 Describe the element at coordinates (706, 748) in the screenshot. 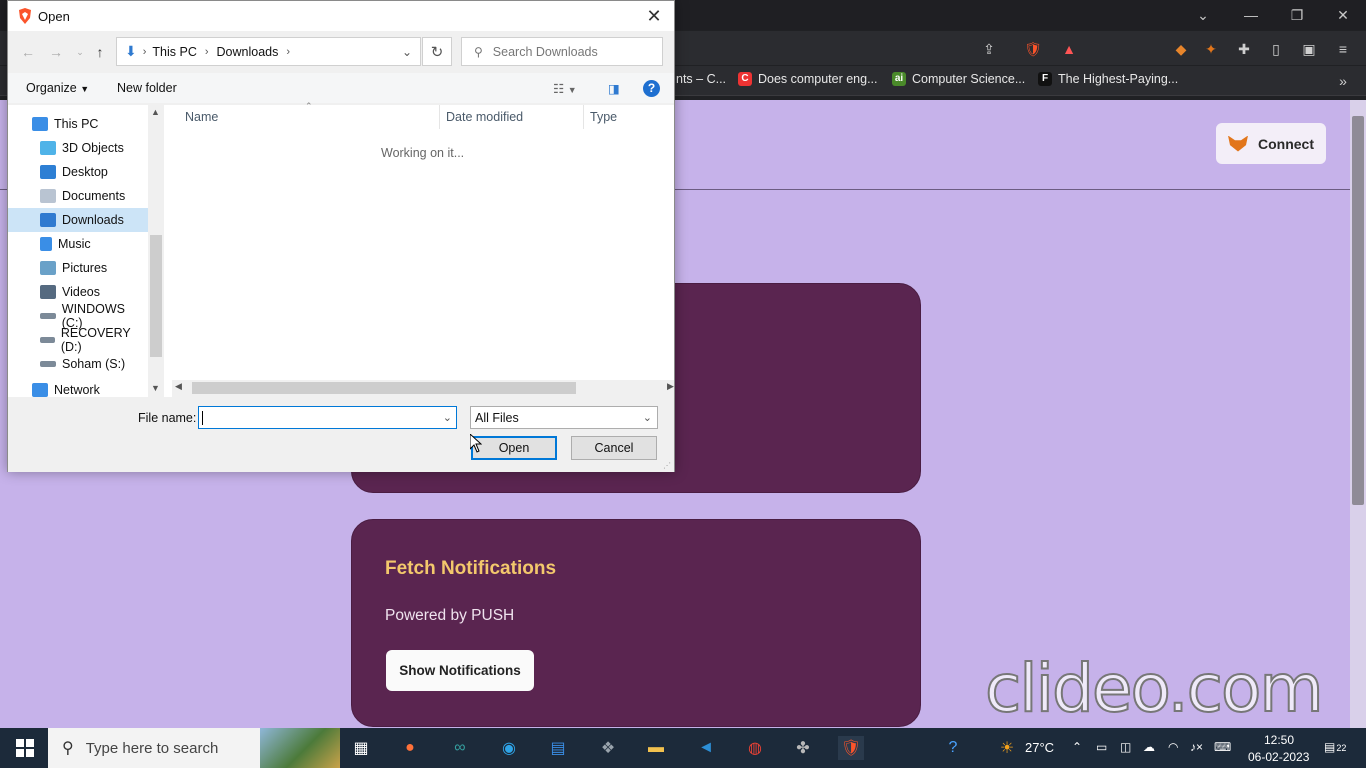

I see `vscode-icon: ◄` at that location.